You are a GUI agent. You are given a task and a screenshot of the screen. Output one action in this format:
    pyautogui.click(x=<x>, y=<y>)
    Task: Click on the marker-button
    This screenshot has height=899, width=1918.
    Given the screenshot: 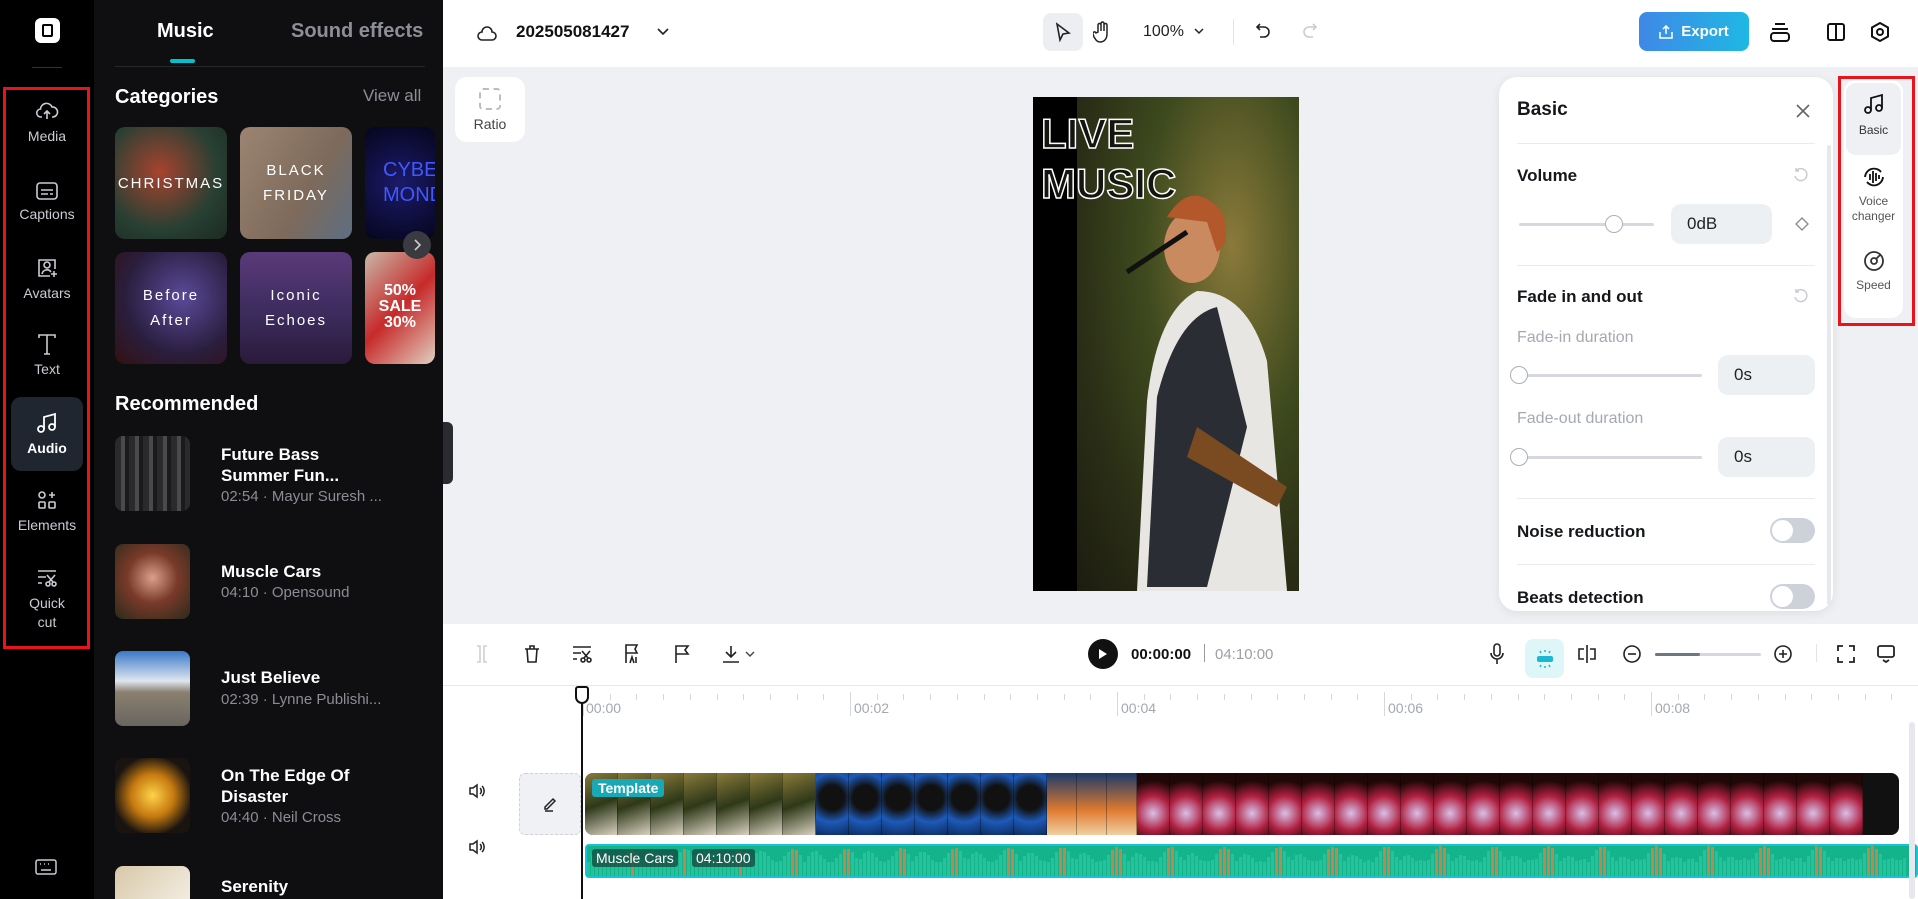 What is the action you would take?
    pyautogui.click(x=682, y=654)
    